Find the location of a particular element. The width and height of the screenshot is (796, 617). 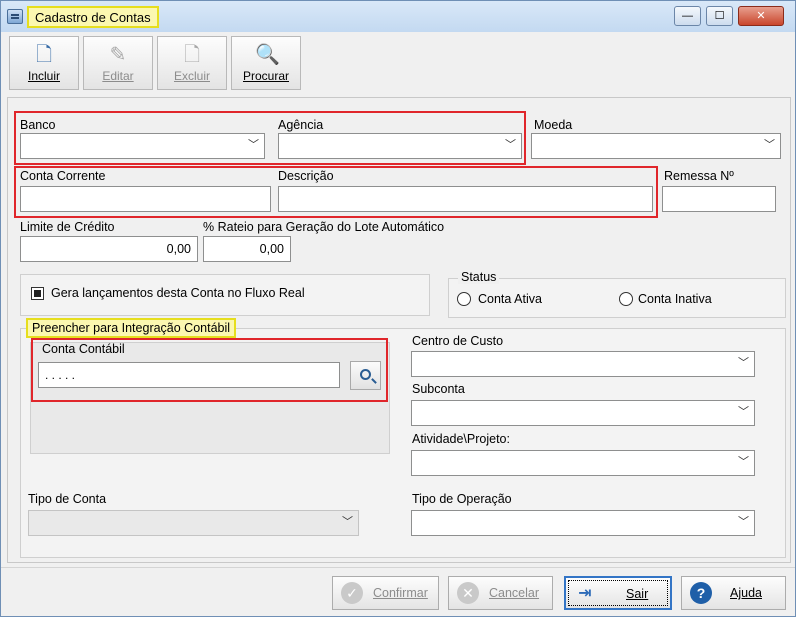

cancel-icon: ✕ is located at coordinates (468, 593).